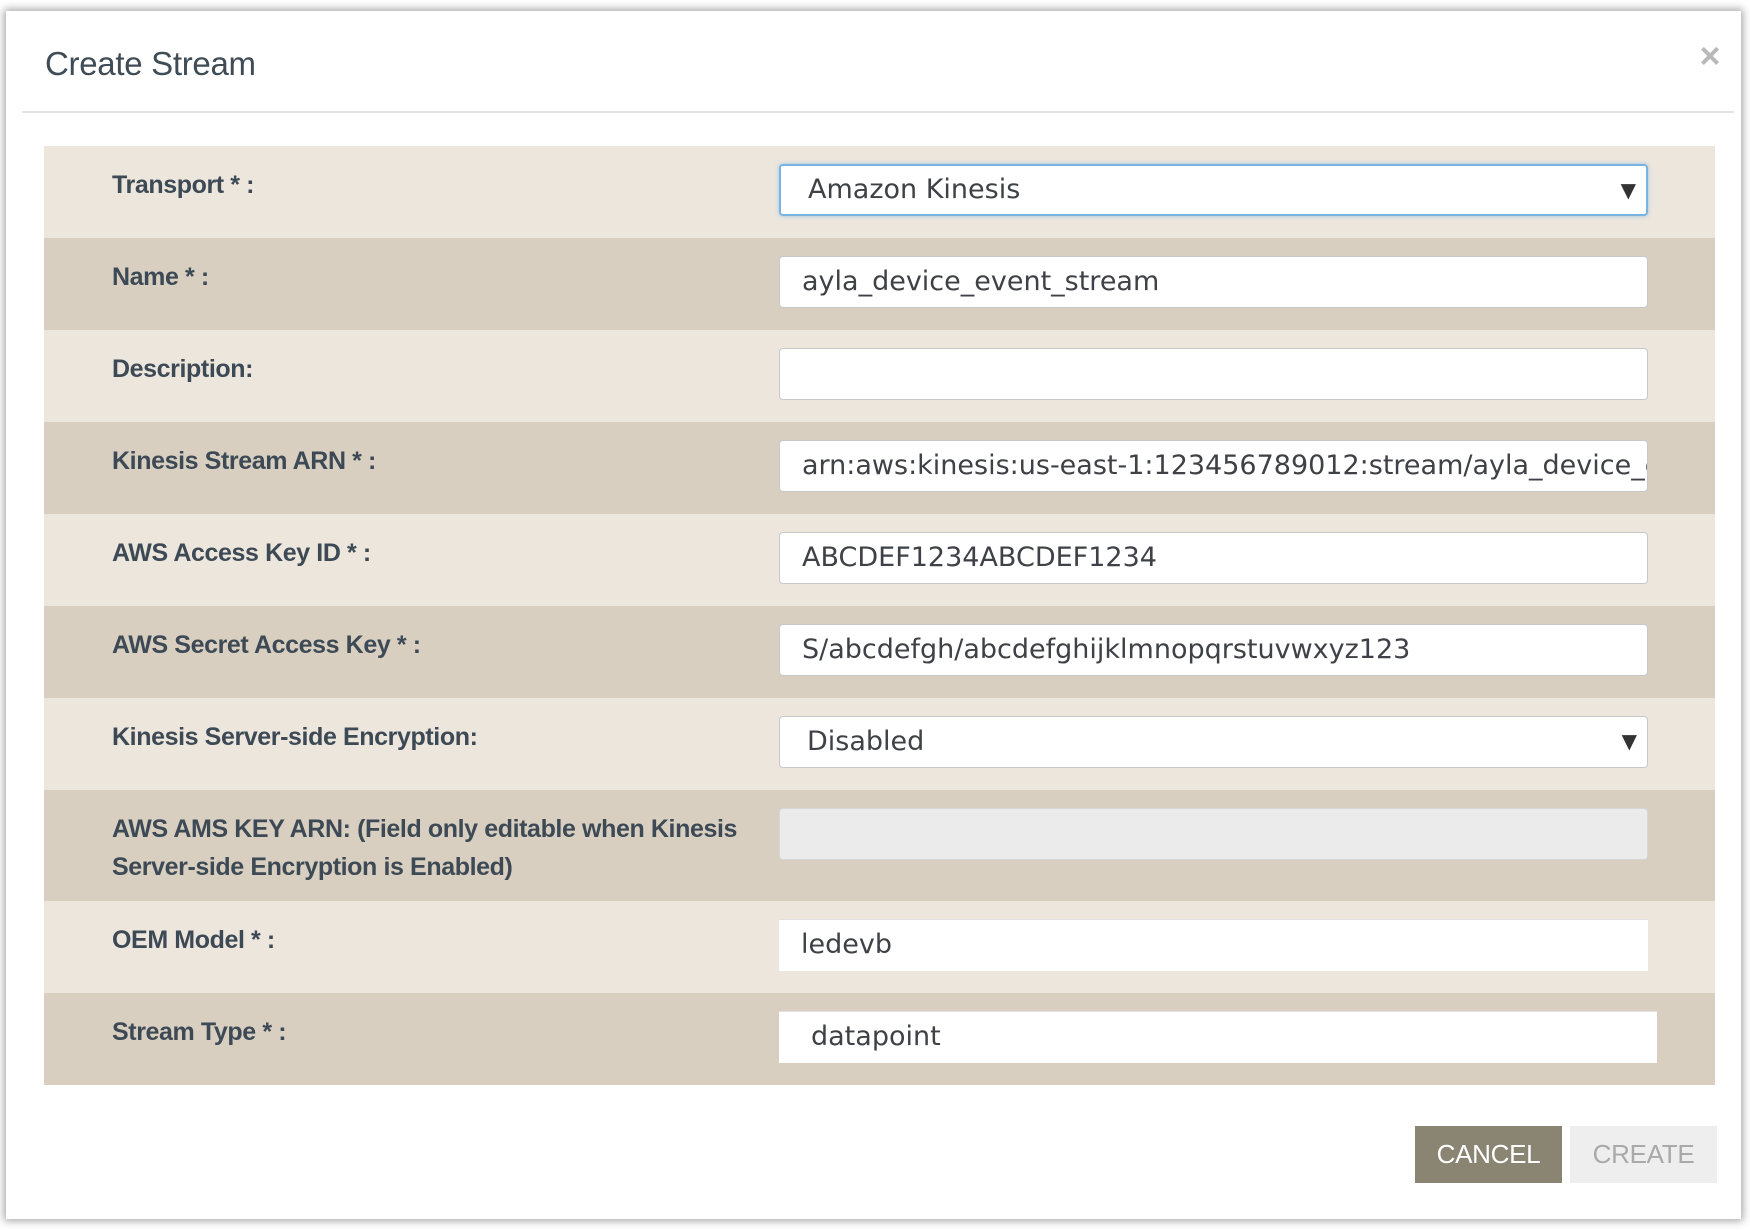 The image size is (1750, 1230). I want to click on stream-type-label: Stream Type * :, so click(199, 1032).